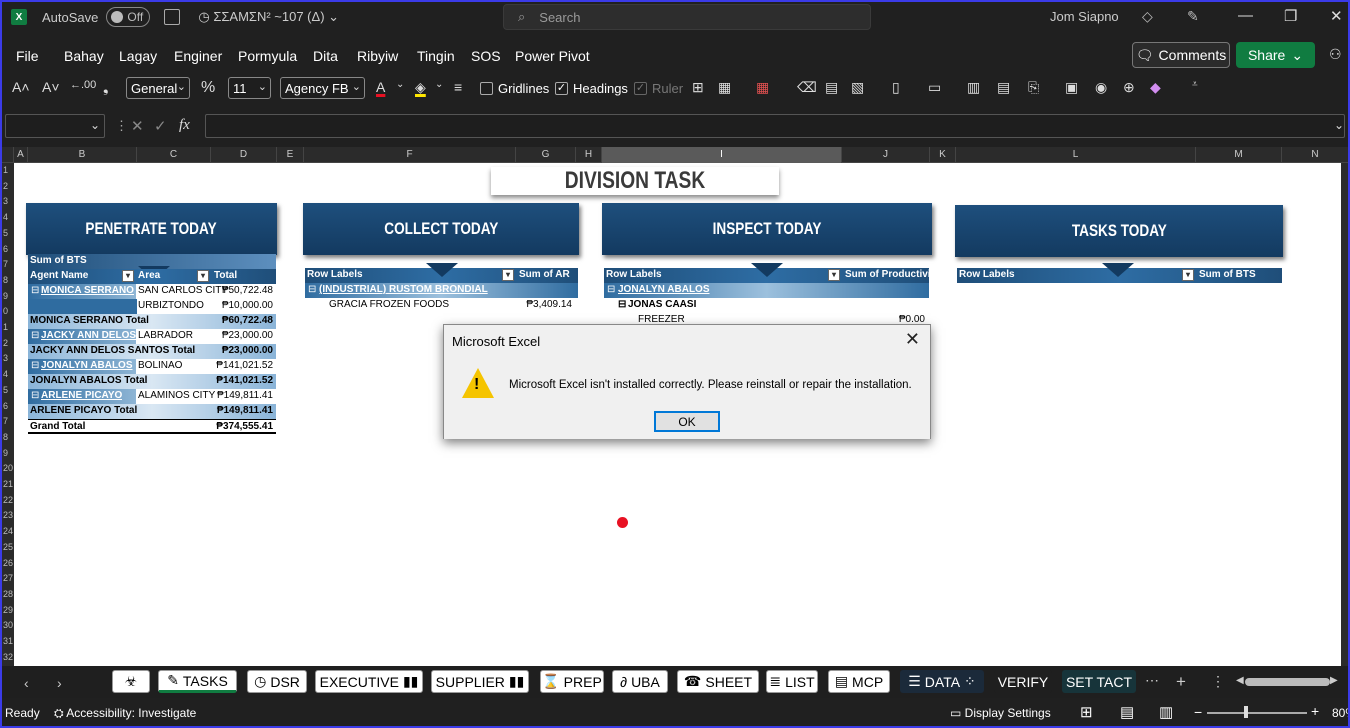  I want to click on pivot-collect-group: ⊟ (INDUSTRIAL) RUSTOM BRONDIAL, so click(441, 290).